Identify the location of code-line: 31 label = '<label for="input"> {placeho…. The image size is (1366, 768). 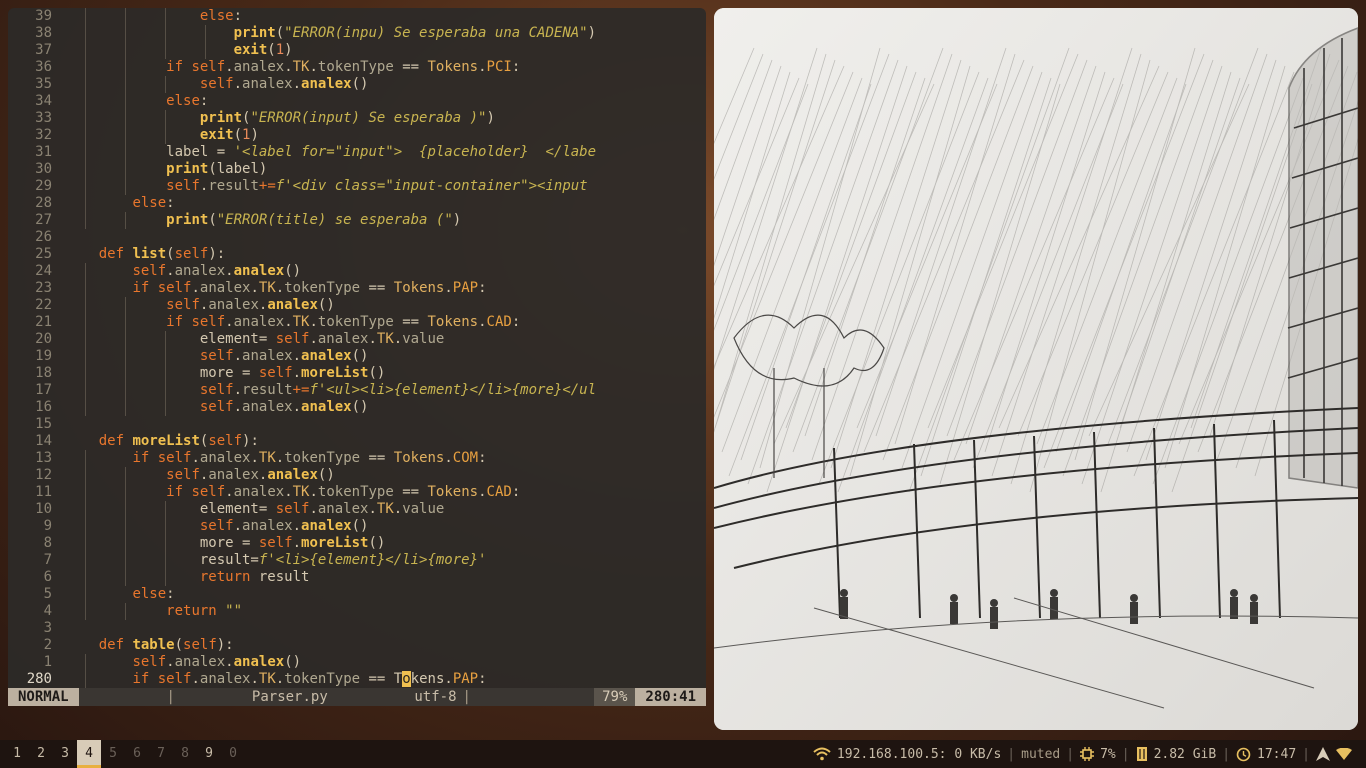
(357, 152).